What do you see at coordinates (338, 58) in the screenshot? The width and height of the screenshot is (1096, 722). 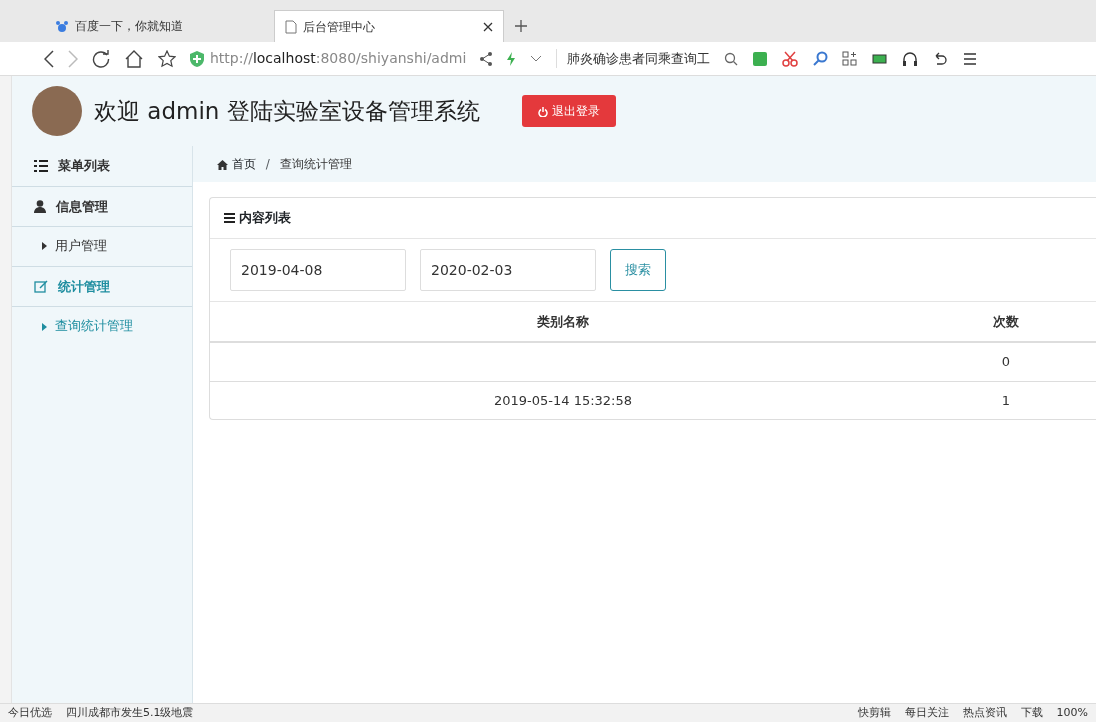 I see `address-text: http://localhost:8080/shiyanshi/admi` at bounding box center [338, 58].